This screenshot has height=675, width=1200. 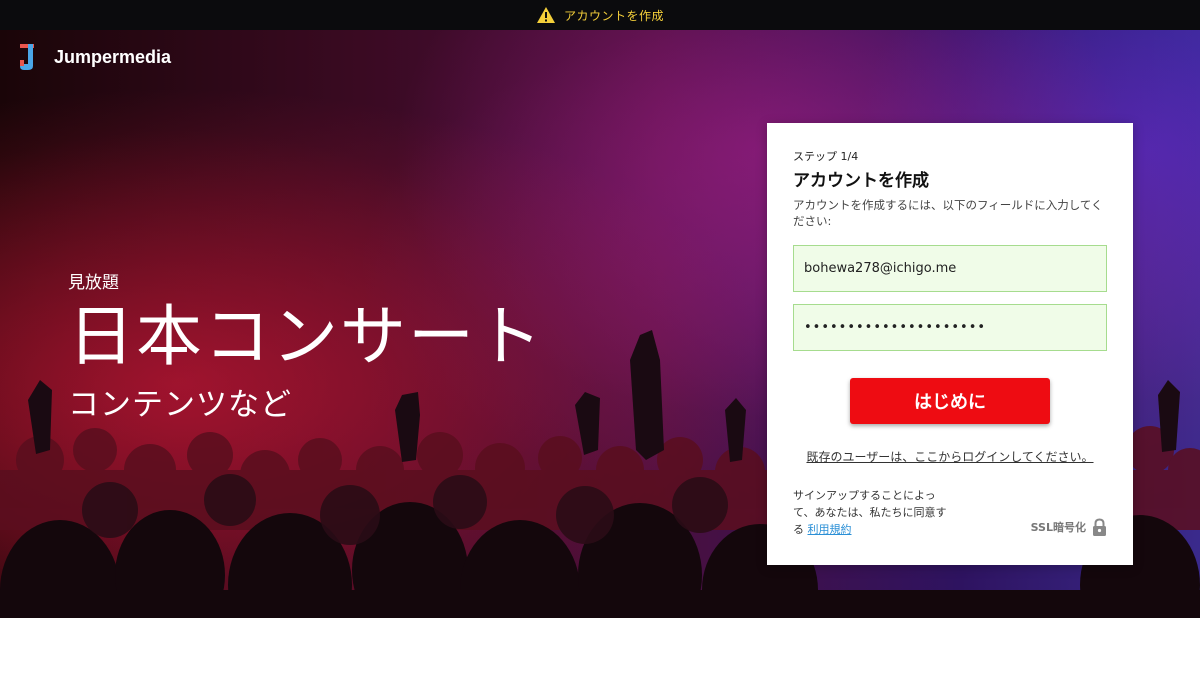 I want to click on ssl-label: SSL暗号化, so click(x=1058, y=527).